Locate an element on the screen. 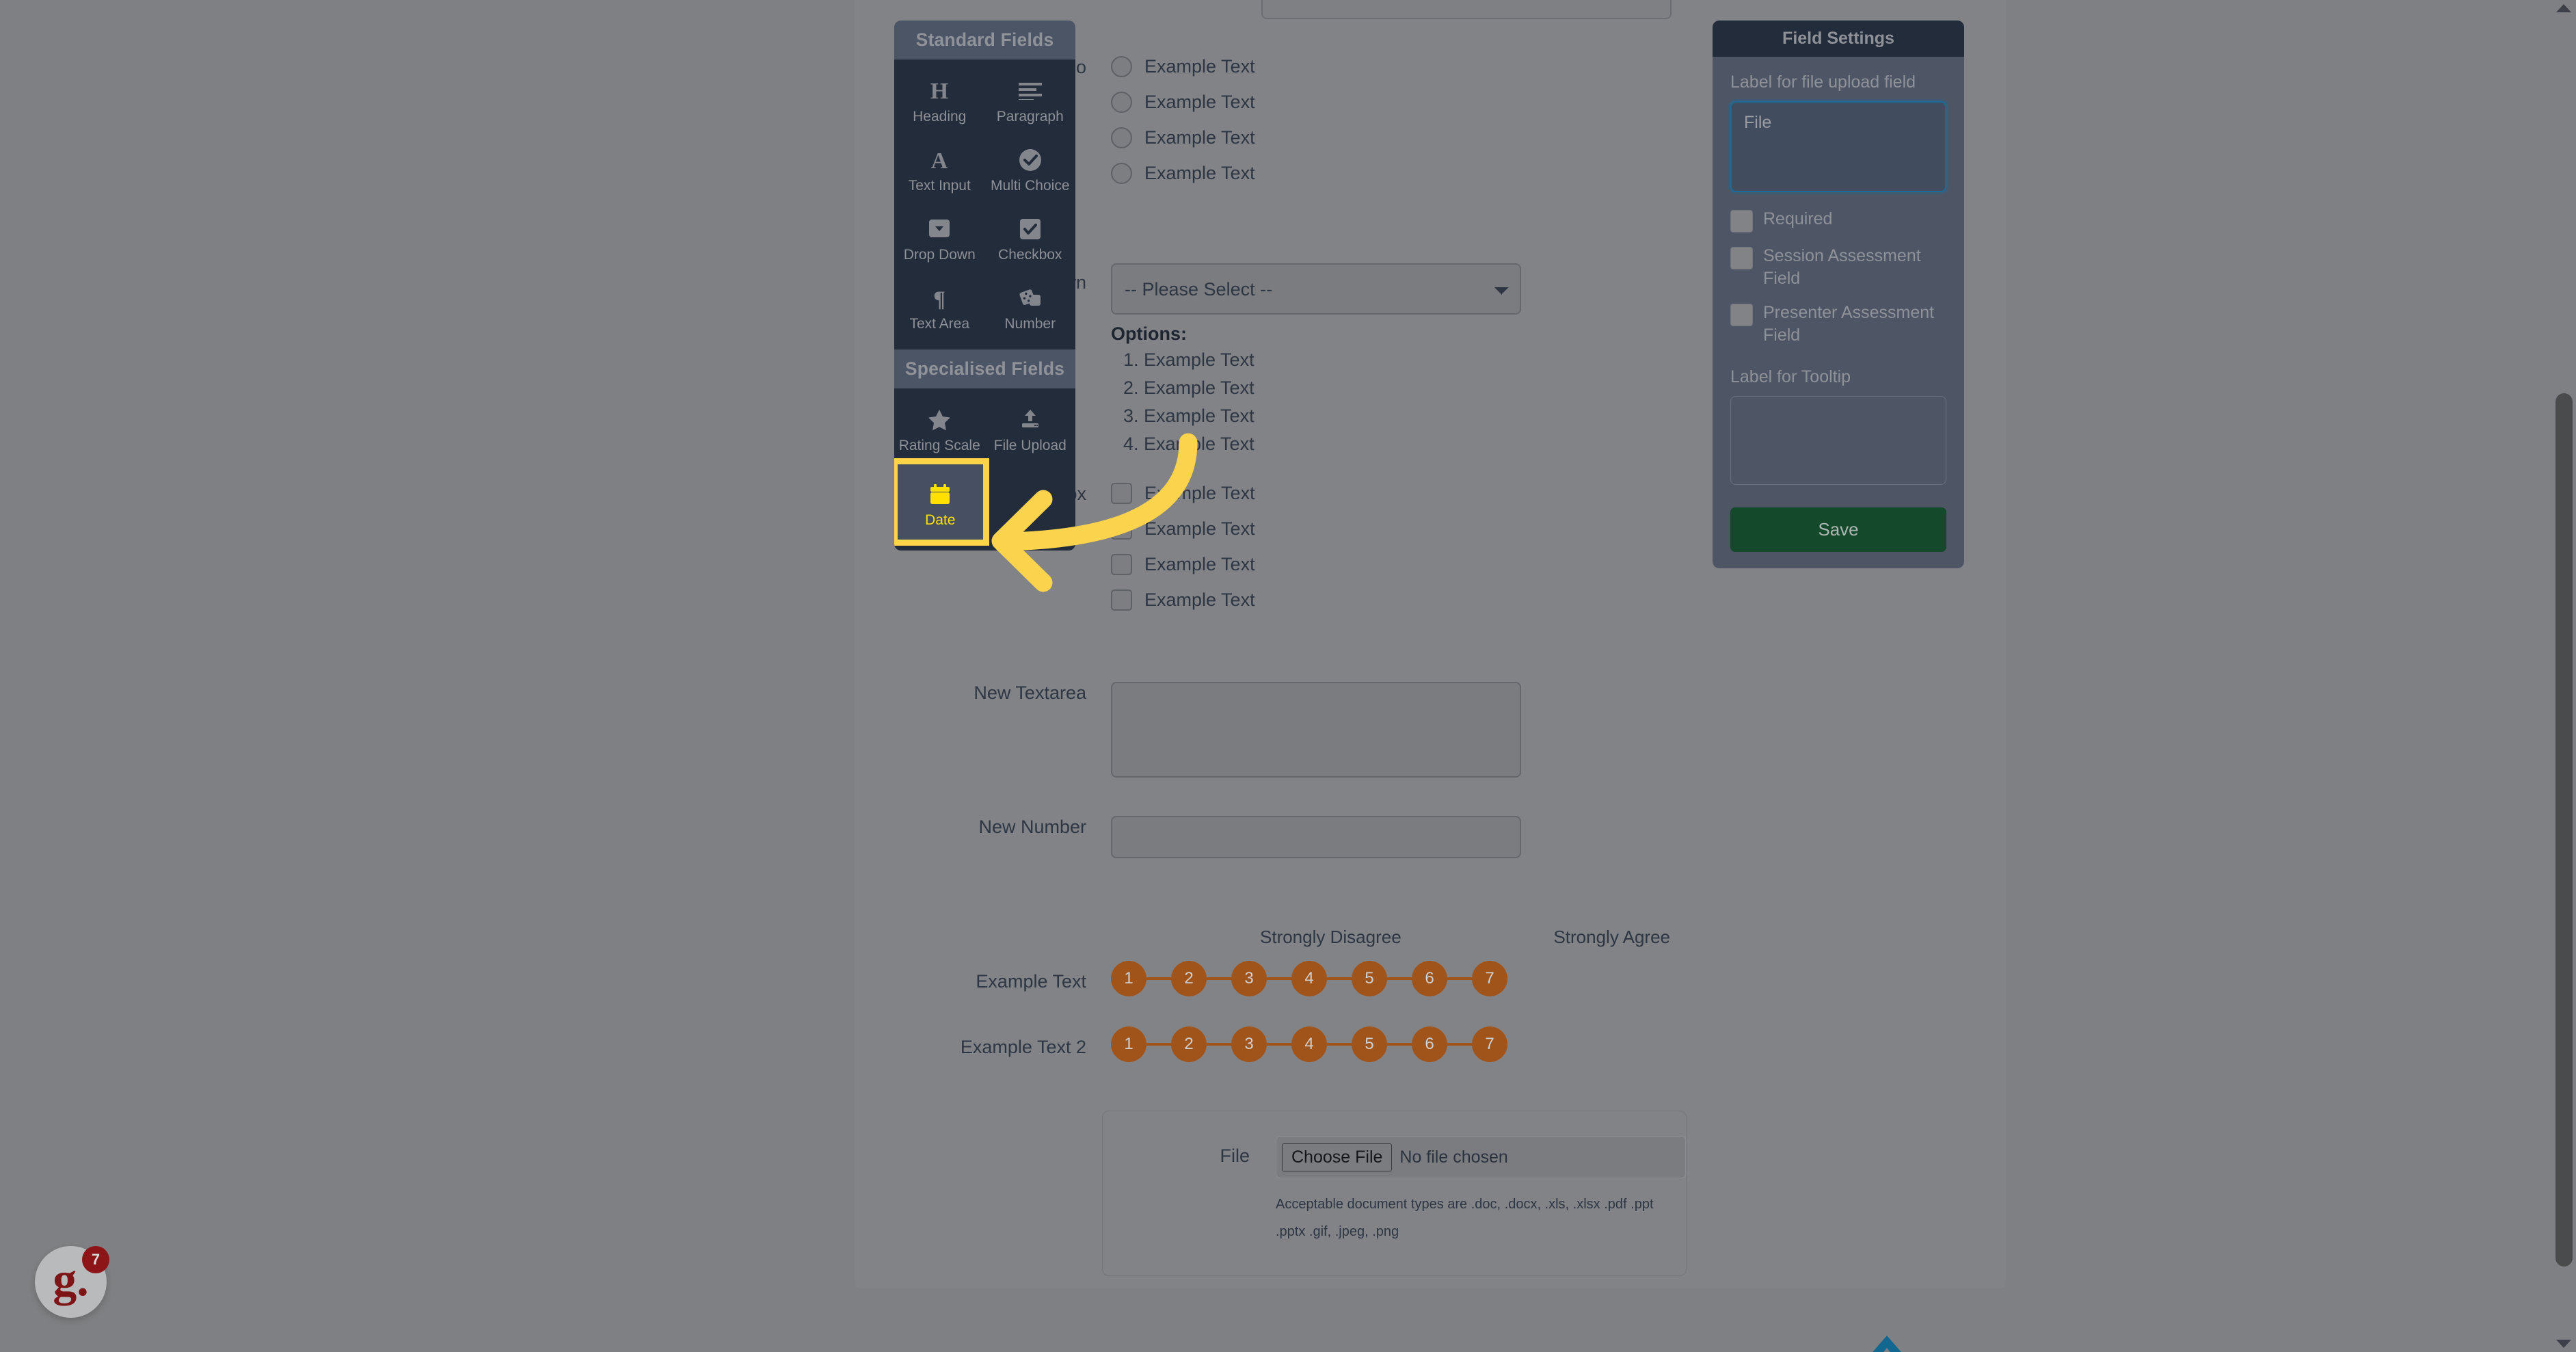 The width and height of the screenshot is (2576, 1352). file-status-text: No file chosen is located at coordinates (1453, 1157).